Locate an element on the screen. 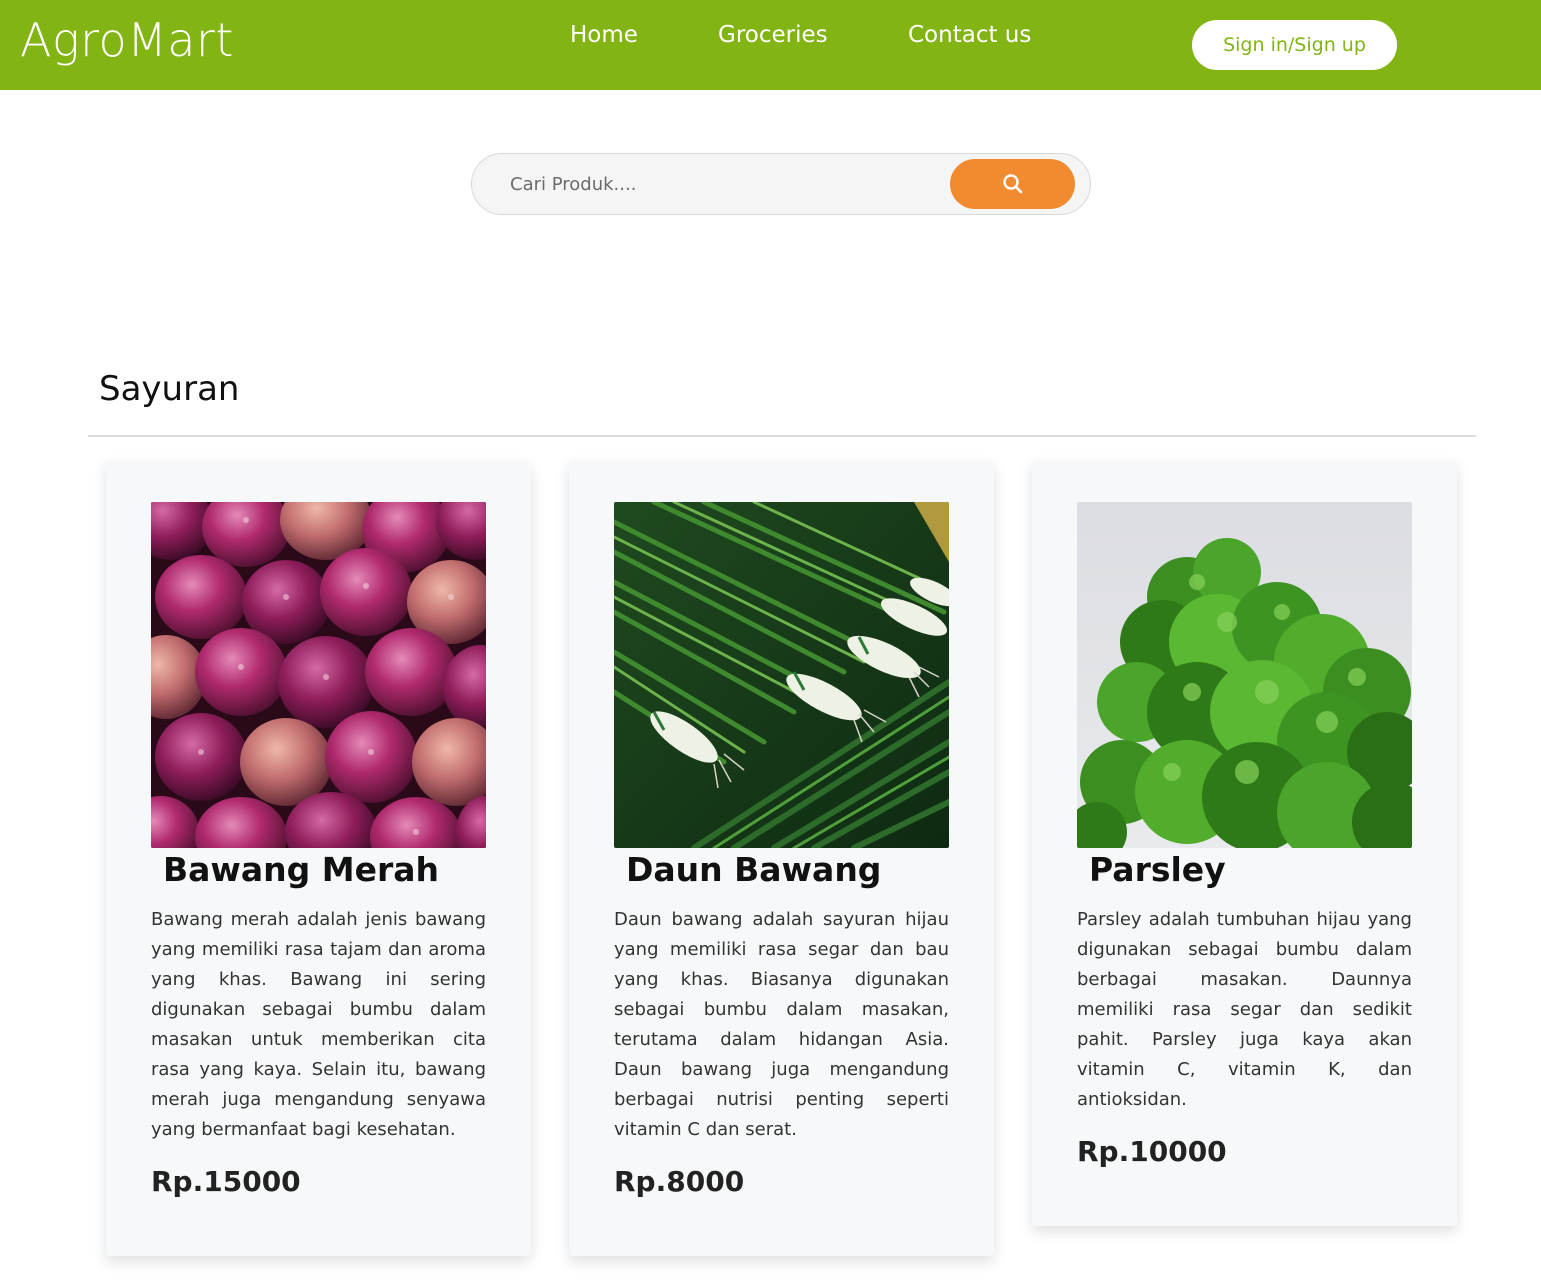 The width and height of the screenshot is (1541, 1283). search-input is located at coordinates (714, 184).